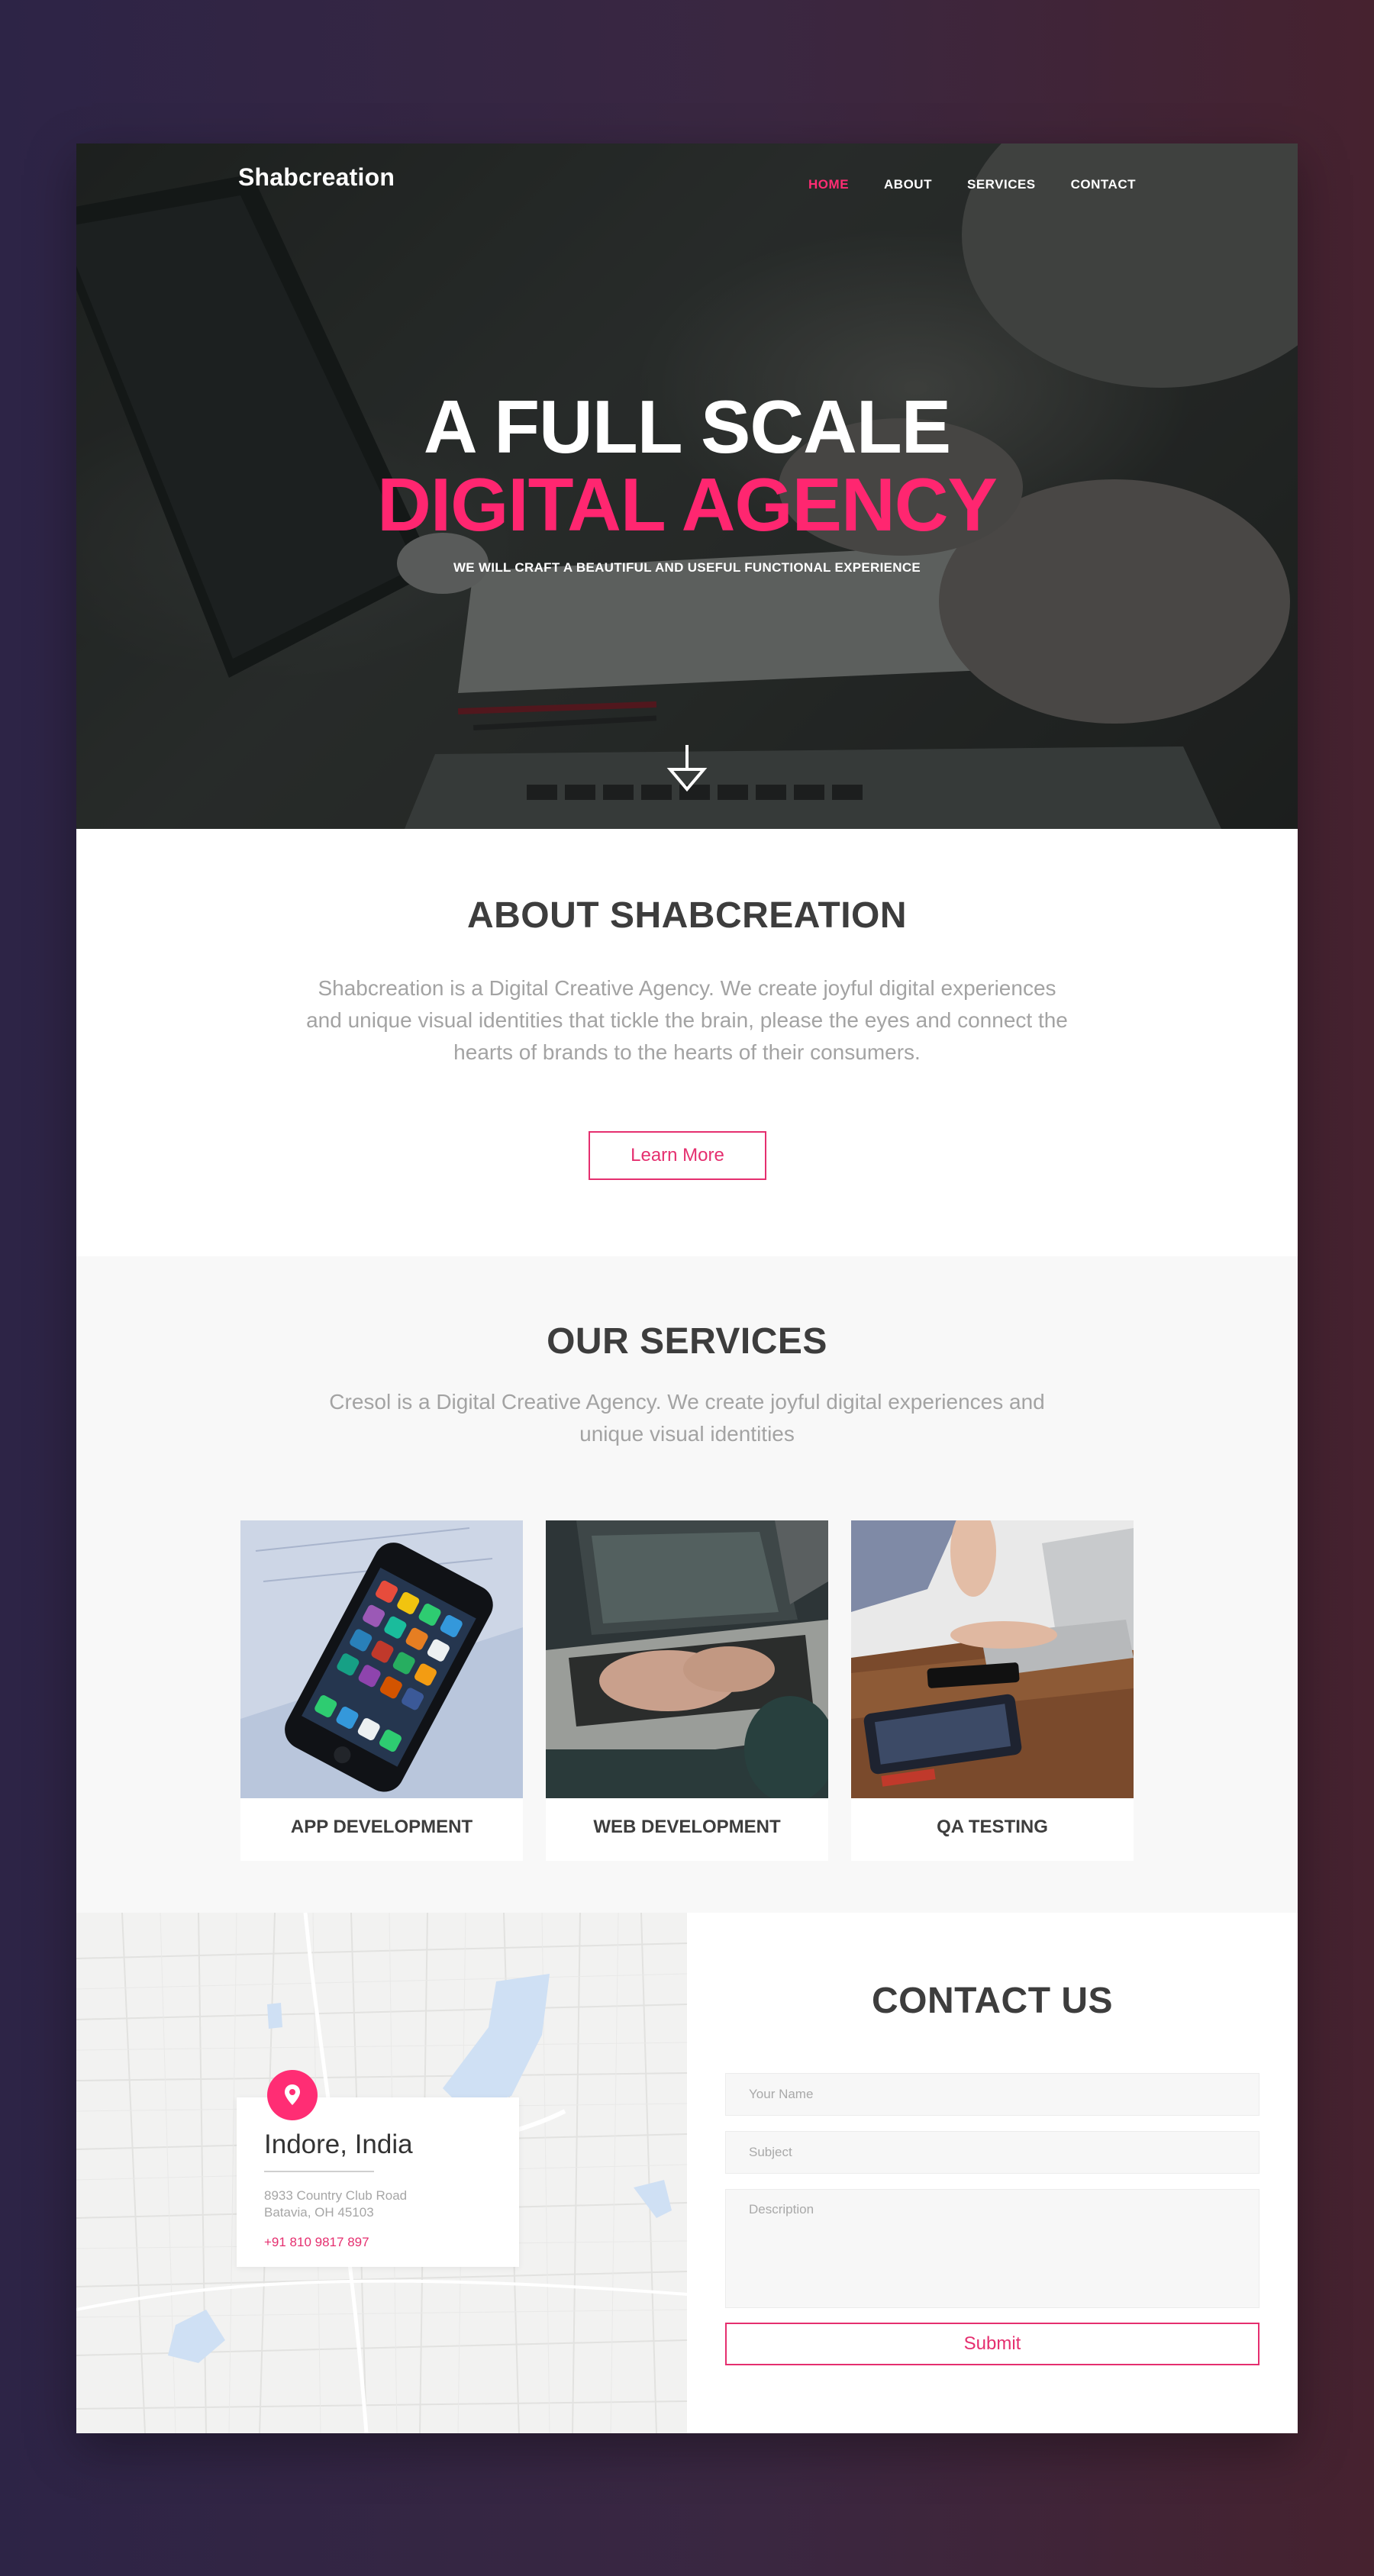 This screenshot has width=1374, height=2576. I want to click on nav-about: ABOUT, so click(908, 185).